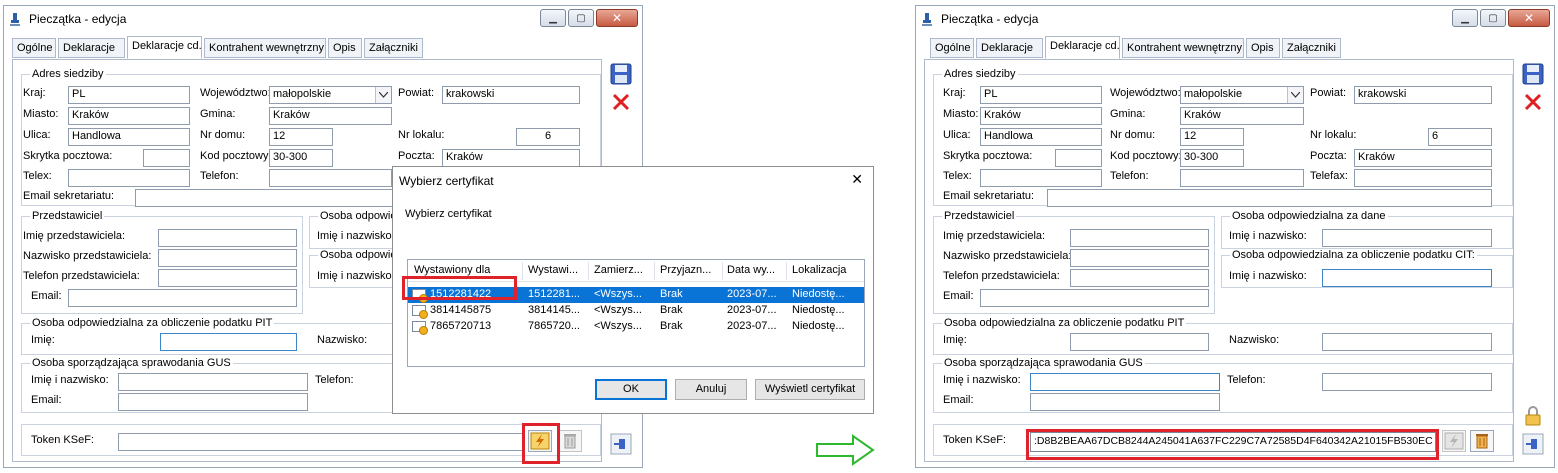 This screenshot has height=473, width=1558. Describe the element at coordinates (1407, 382) in the screenshot. I see `gus-telefon-field` at that location.